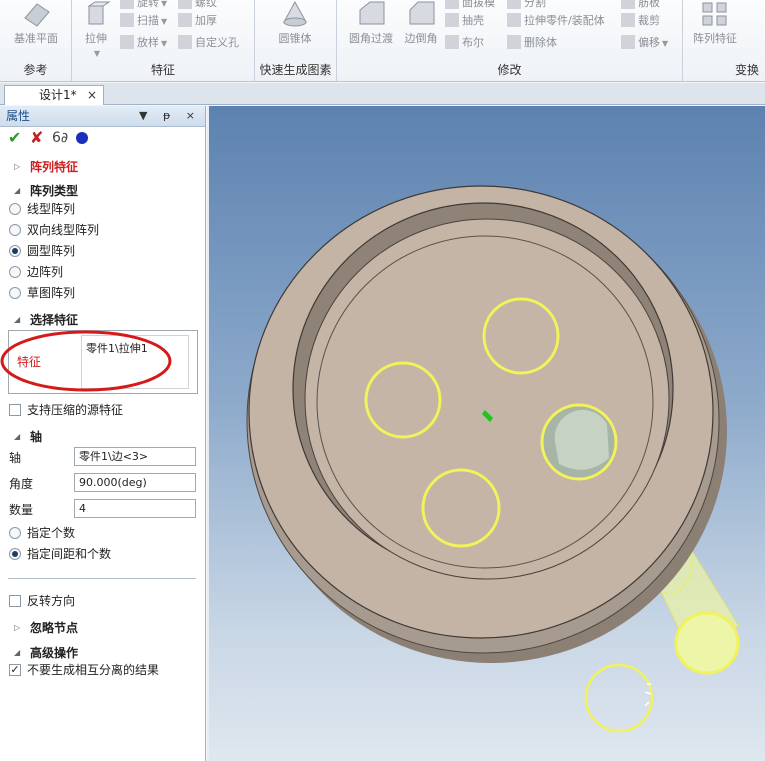 The image size is (765, 761). Describe the element at coordinates (185, 42) in the screenshot. I see `custom-hole-icon` at that location.